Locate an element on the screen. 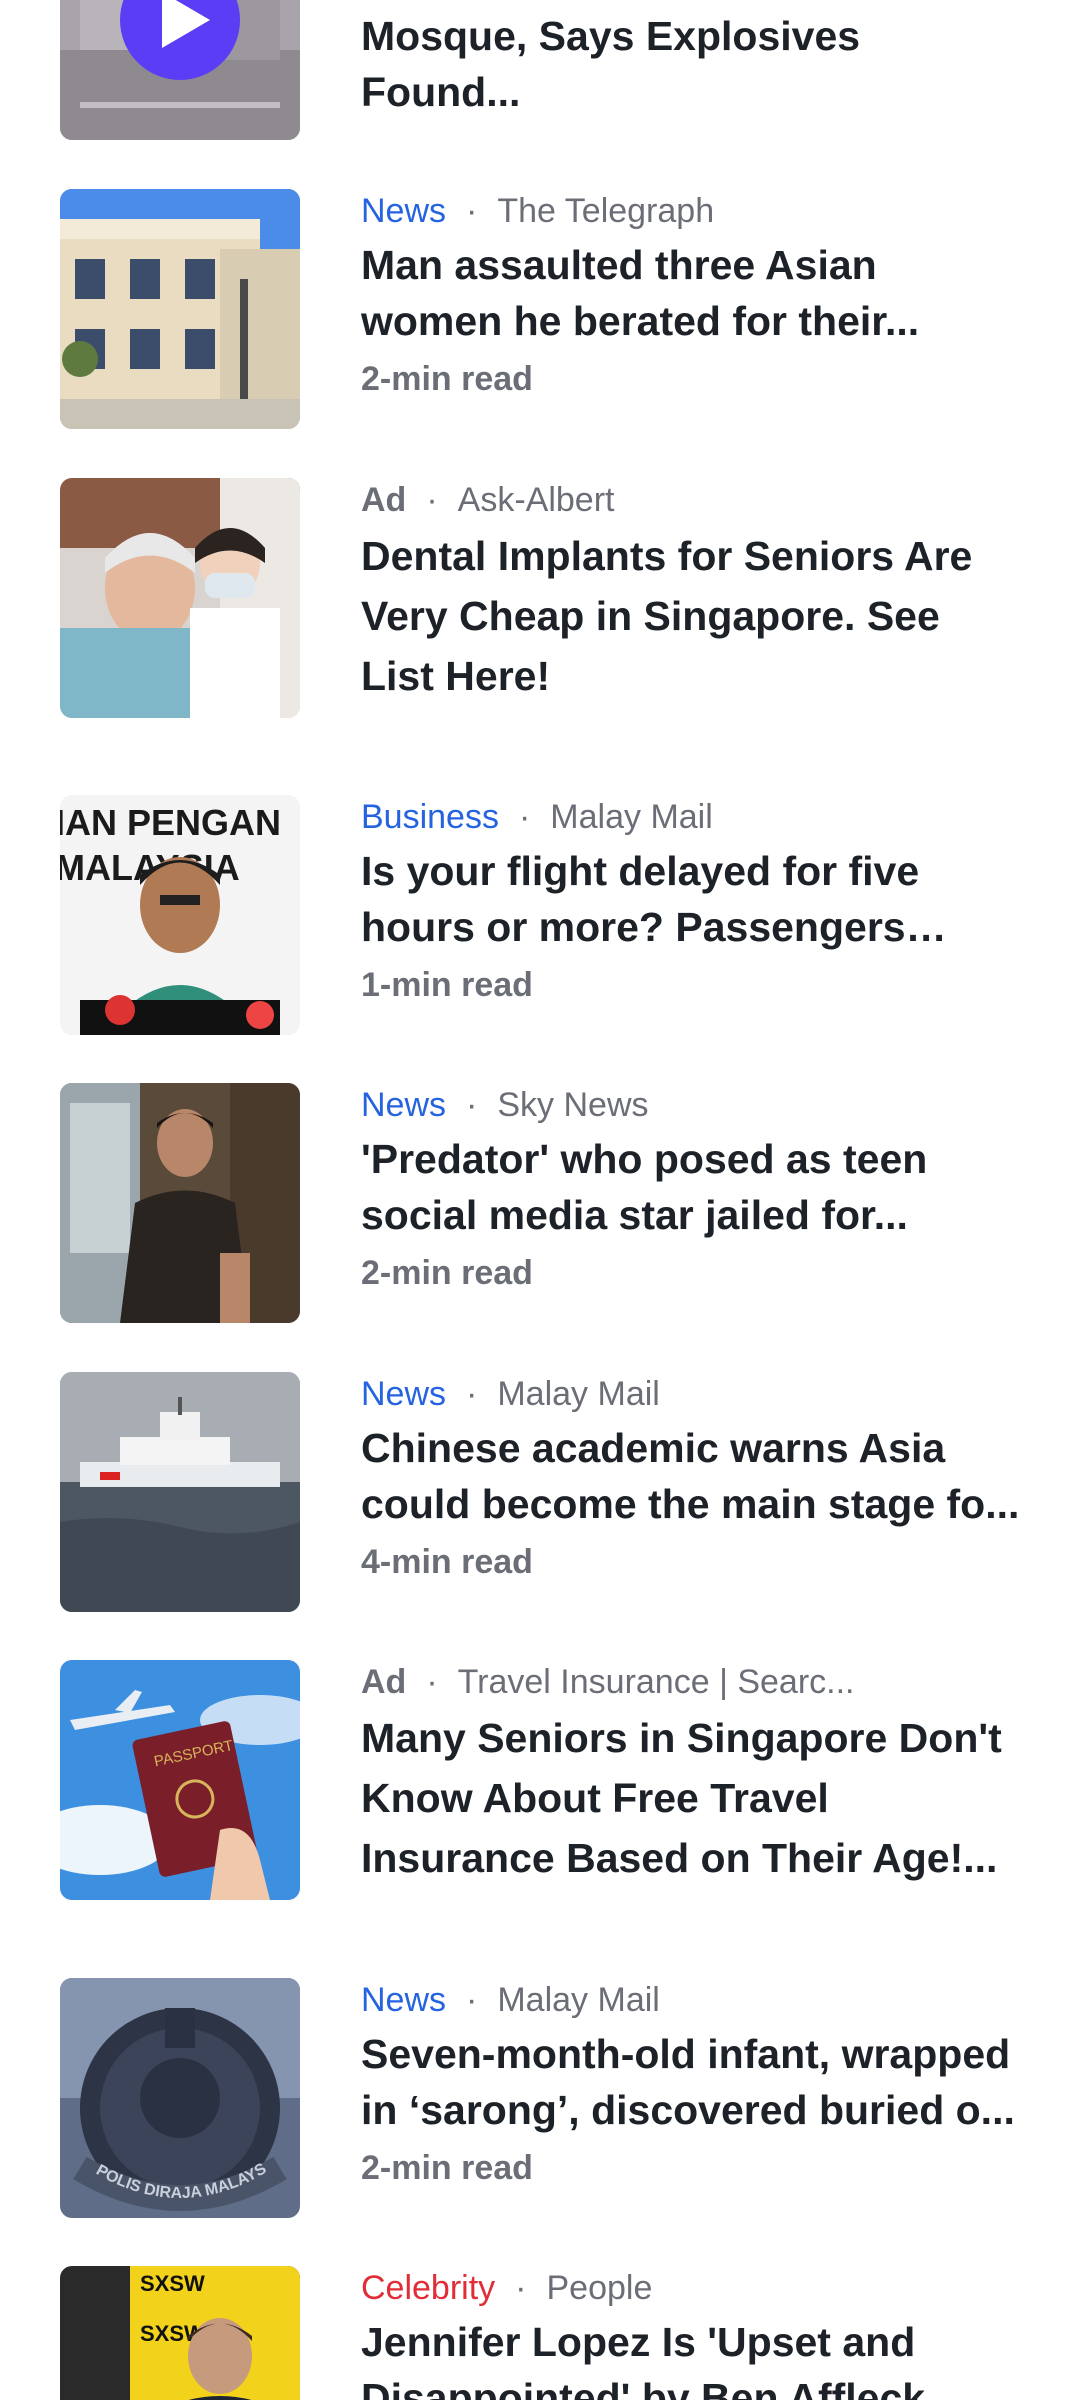 This screenshot has height=2400, width=1080. category-label: Business is located at coordinates (430, 817).